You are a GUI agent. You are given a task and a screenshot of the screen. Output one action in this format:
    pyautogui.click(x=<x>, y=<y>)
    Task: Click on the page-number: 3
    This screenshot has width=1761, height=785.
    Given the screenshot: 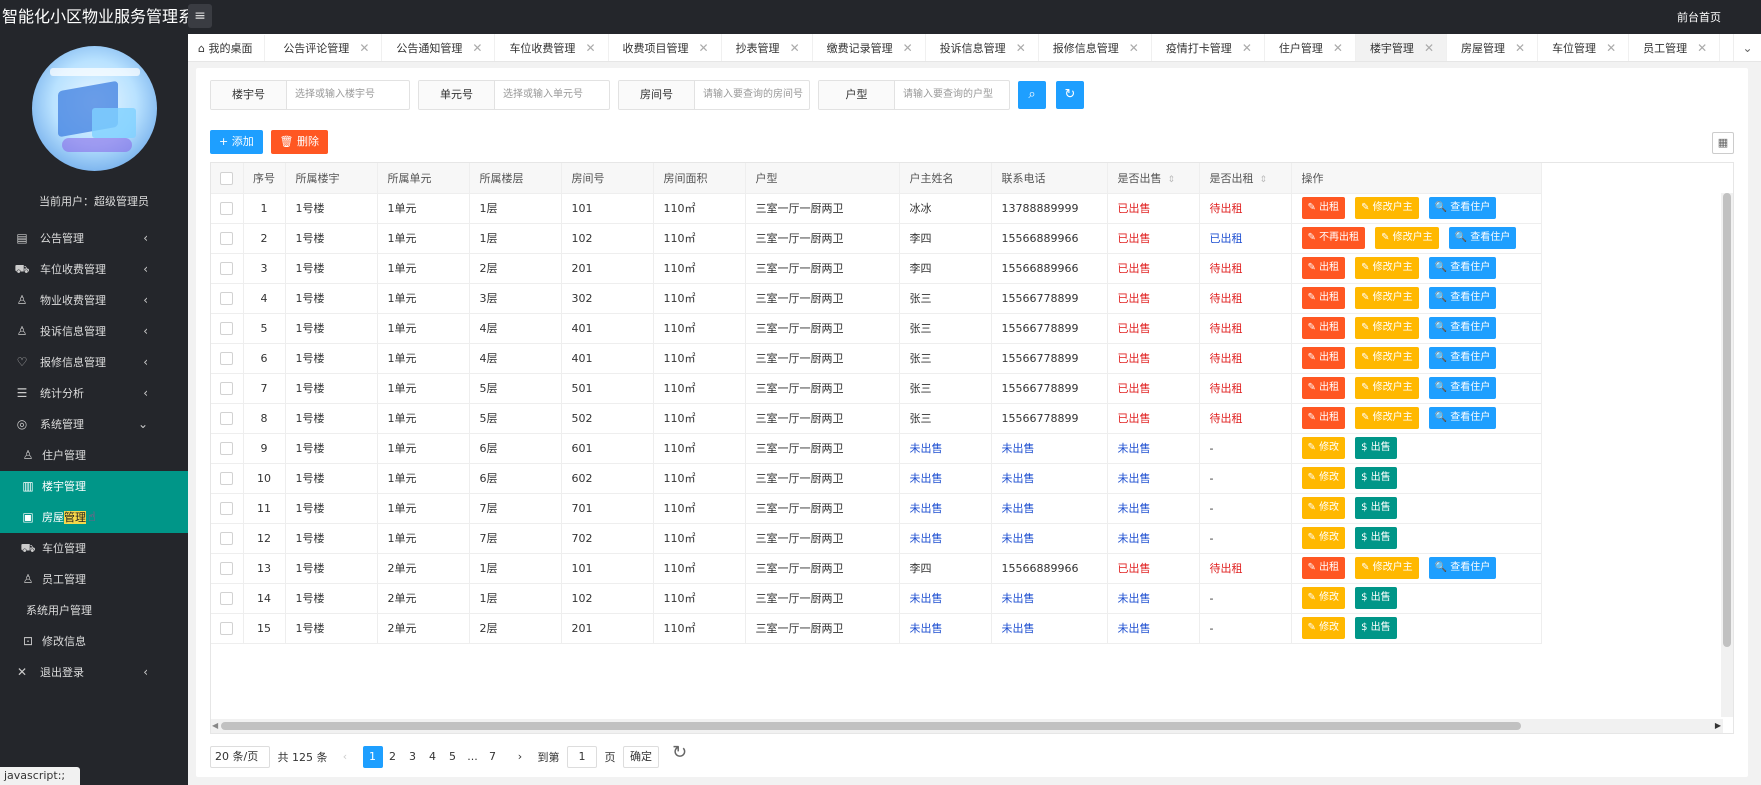 What is the action you would take?
    pyautogui.click(x=413, y=757)
    